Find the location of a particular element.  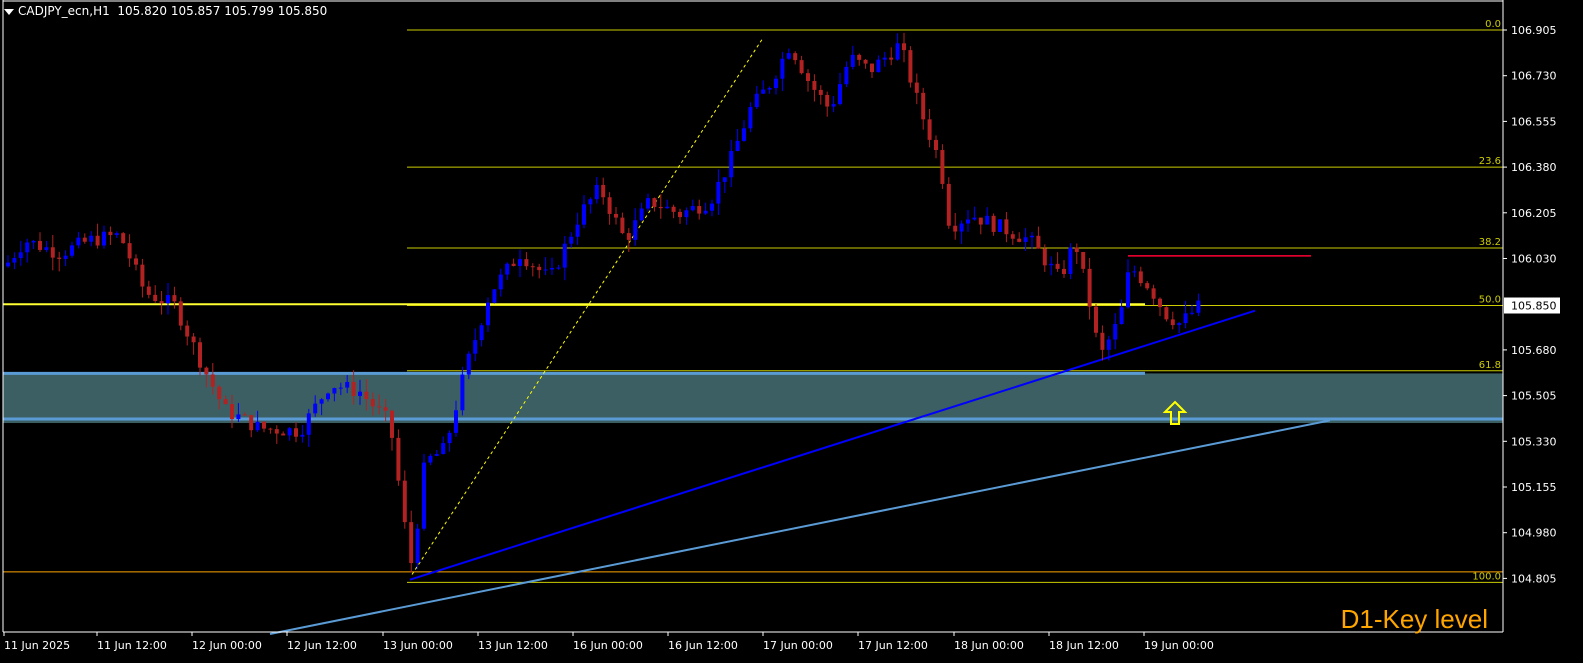

time-tick-label: 18 Jun 00:00 is located at coordinates (989, 645).